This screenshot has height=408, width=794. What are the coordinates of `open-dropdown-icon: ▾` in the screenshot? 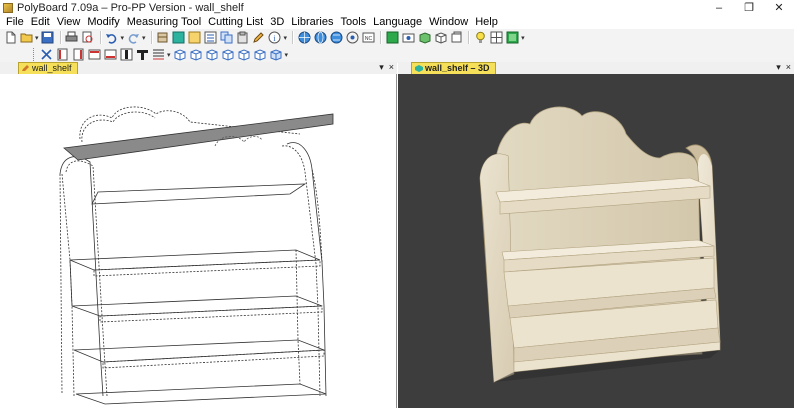 It's located at (37, 38).